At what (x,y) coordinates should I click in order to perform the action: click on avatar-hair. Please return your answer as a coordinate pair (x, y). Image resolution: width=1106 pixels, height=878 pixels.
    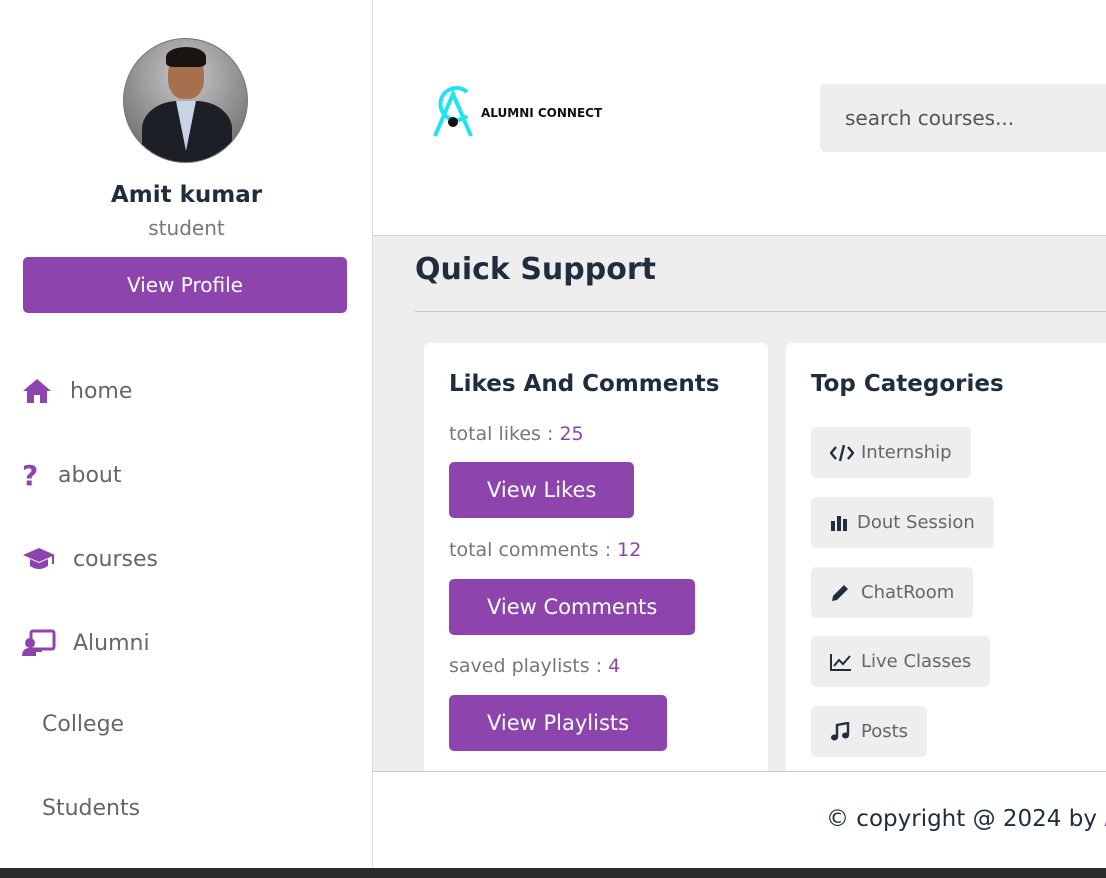
    Looking at the image, I should click on (186, 57).